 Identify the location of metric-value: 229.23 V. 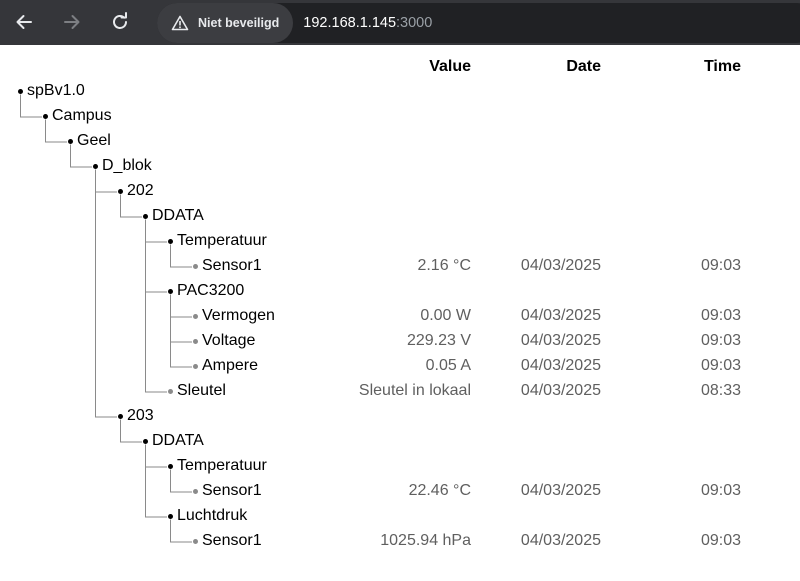
(438, 340).